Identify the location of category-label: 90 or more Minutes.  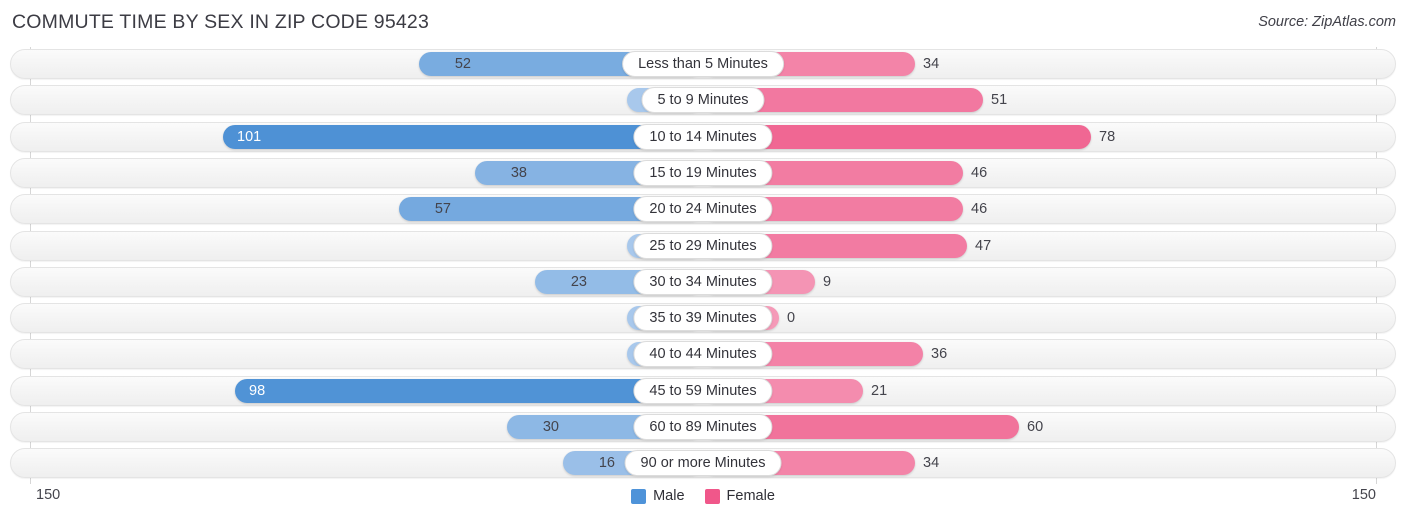
(703, 463).